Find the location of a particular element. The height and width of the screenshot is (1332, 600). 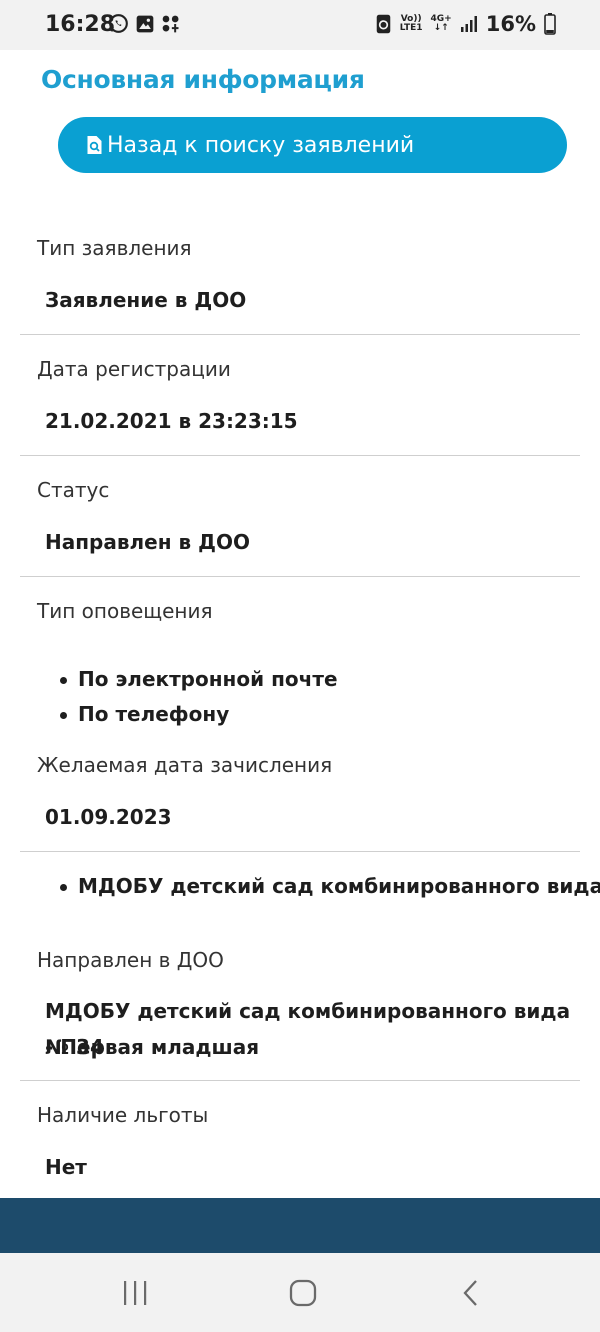

system-nav-bar is located at coordinates (300, 1292).